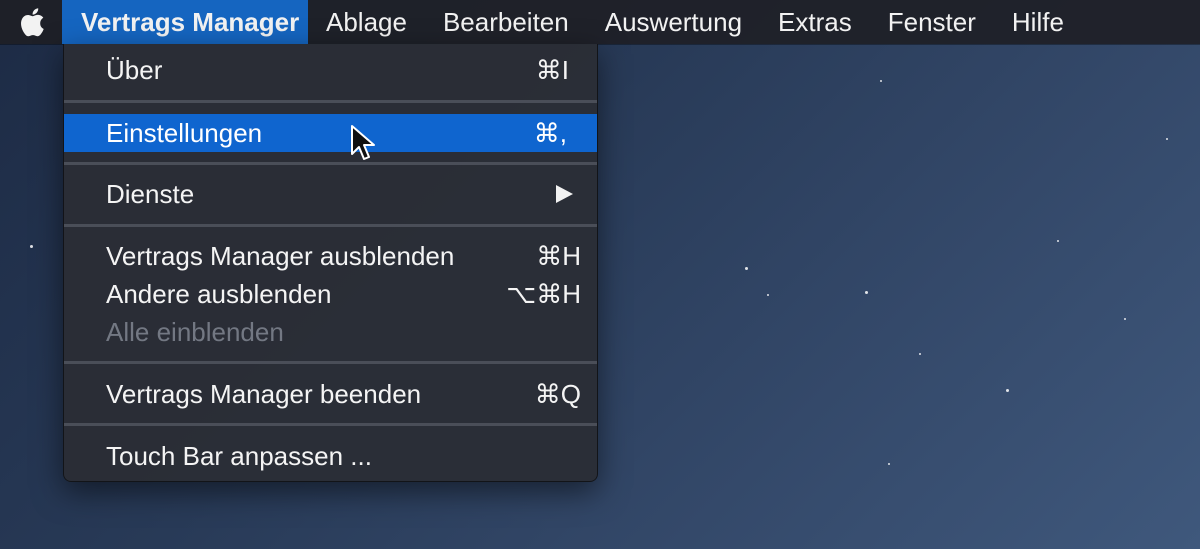  Describe the element at coordinates (195, 331) in the screenshot. I see `menu-item-label: Alle einblenden` at that location.